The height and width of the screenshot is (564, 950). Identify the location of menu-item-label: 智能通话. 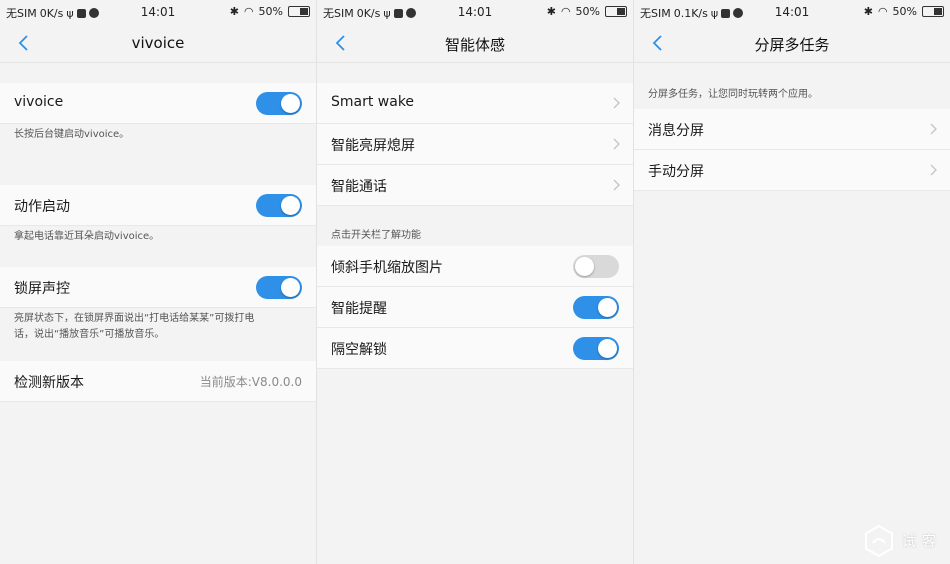
(359, 187).